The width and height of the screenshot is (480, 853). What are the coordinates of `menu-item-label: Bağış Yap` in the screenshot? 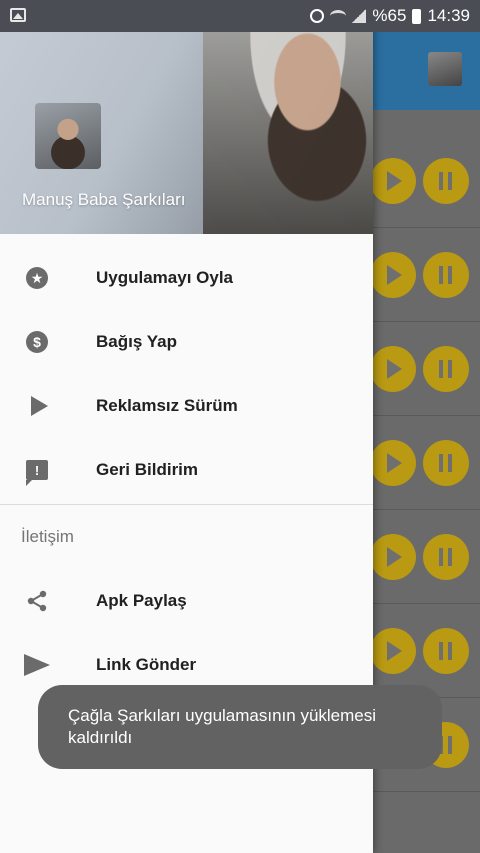 It's located at (136, 341).